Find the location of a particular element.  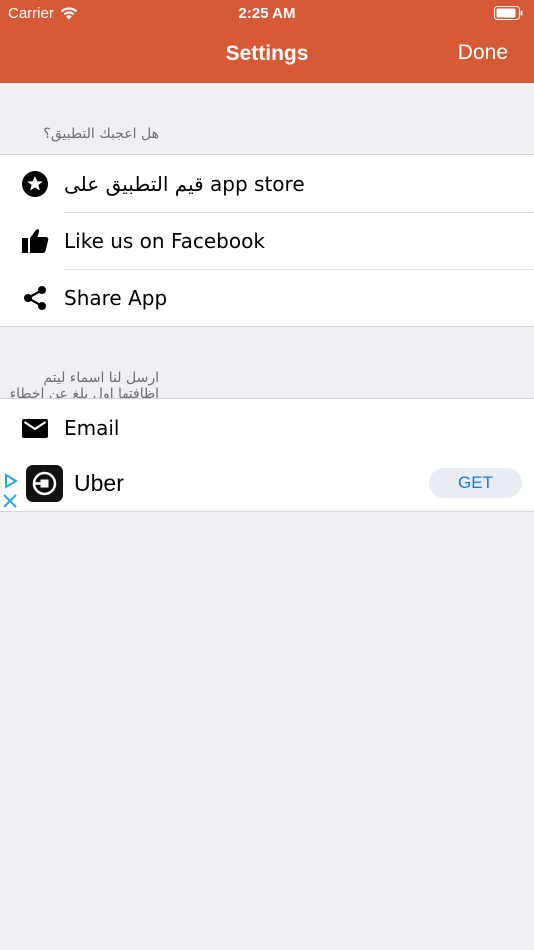

page-title: Settings is located at coordinates (267, 53).